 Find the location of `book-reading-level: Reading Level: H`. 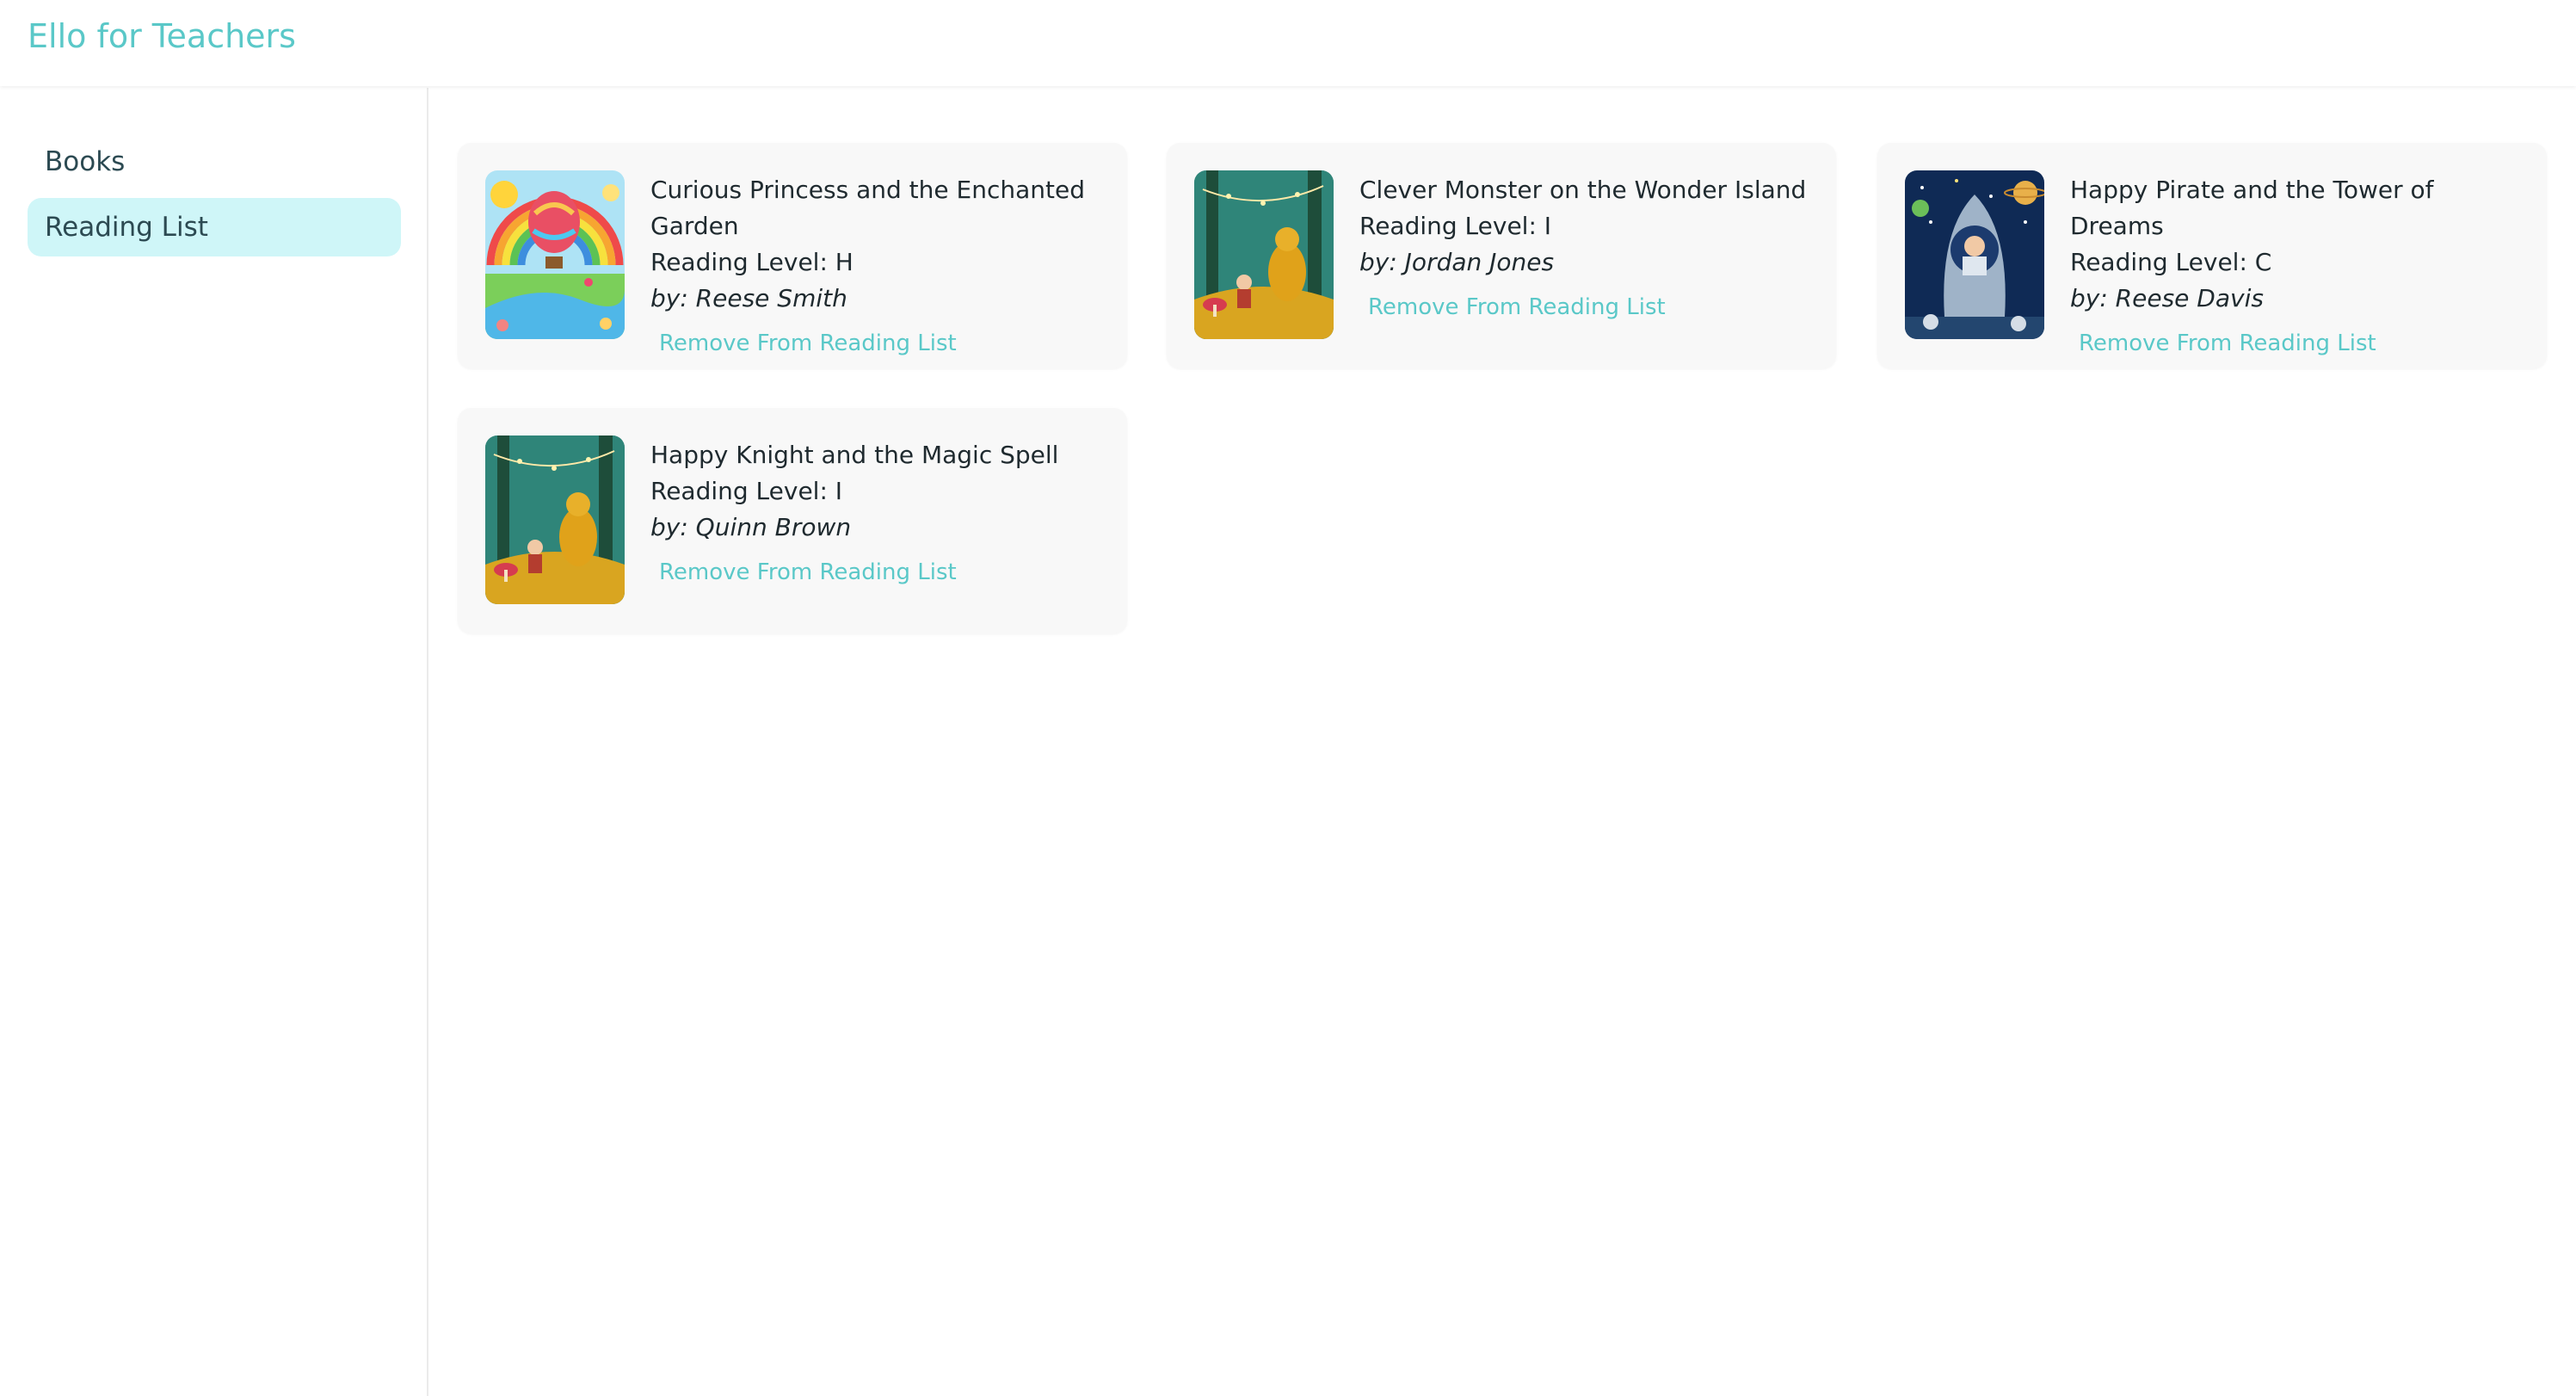

book-reading-level: Reading Level: H is located at coordinates (752, 262).